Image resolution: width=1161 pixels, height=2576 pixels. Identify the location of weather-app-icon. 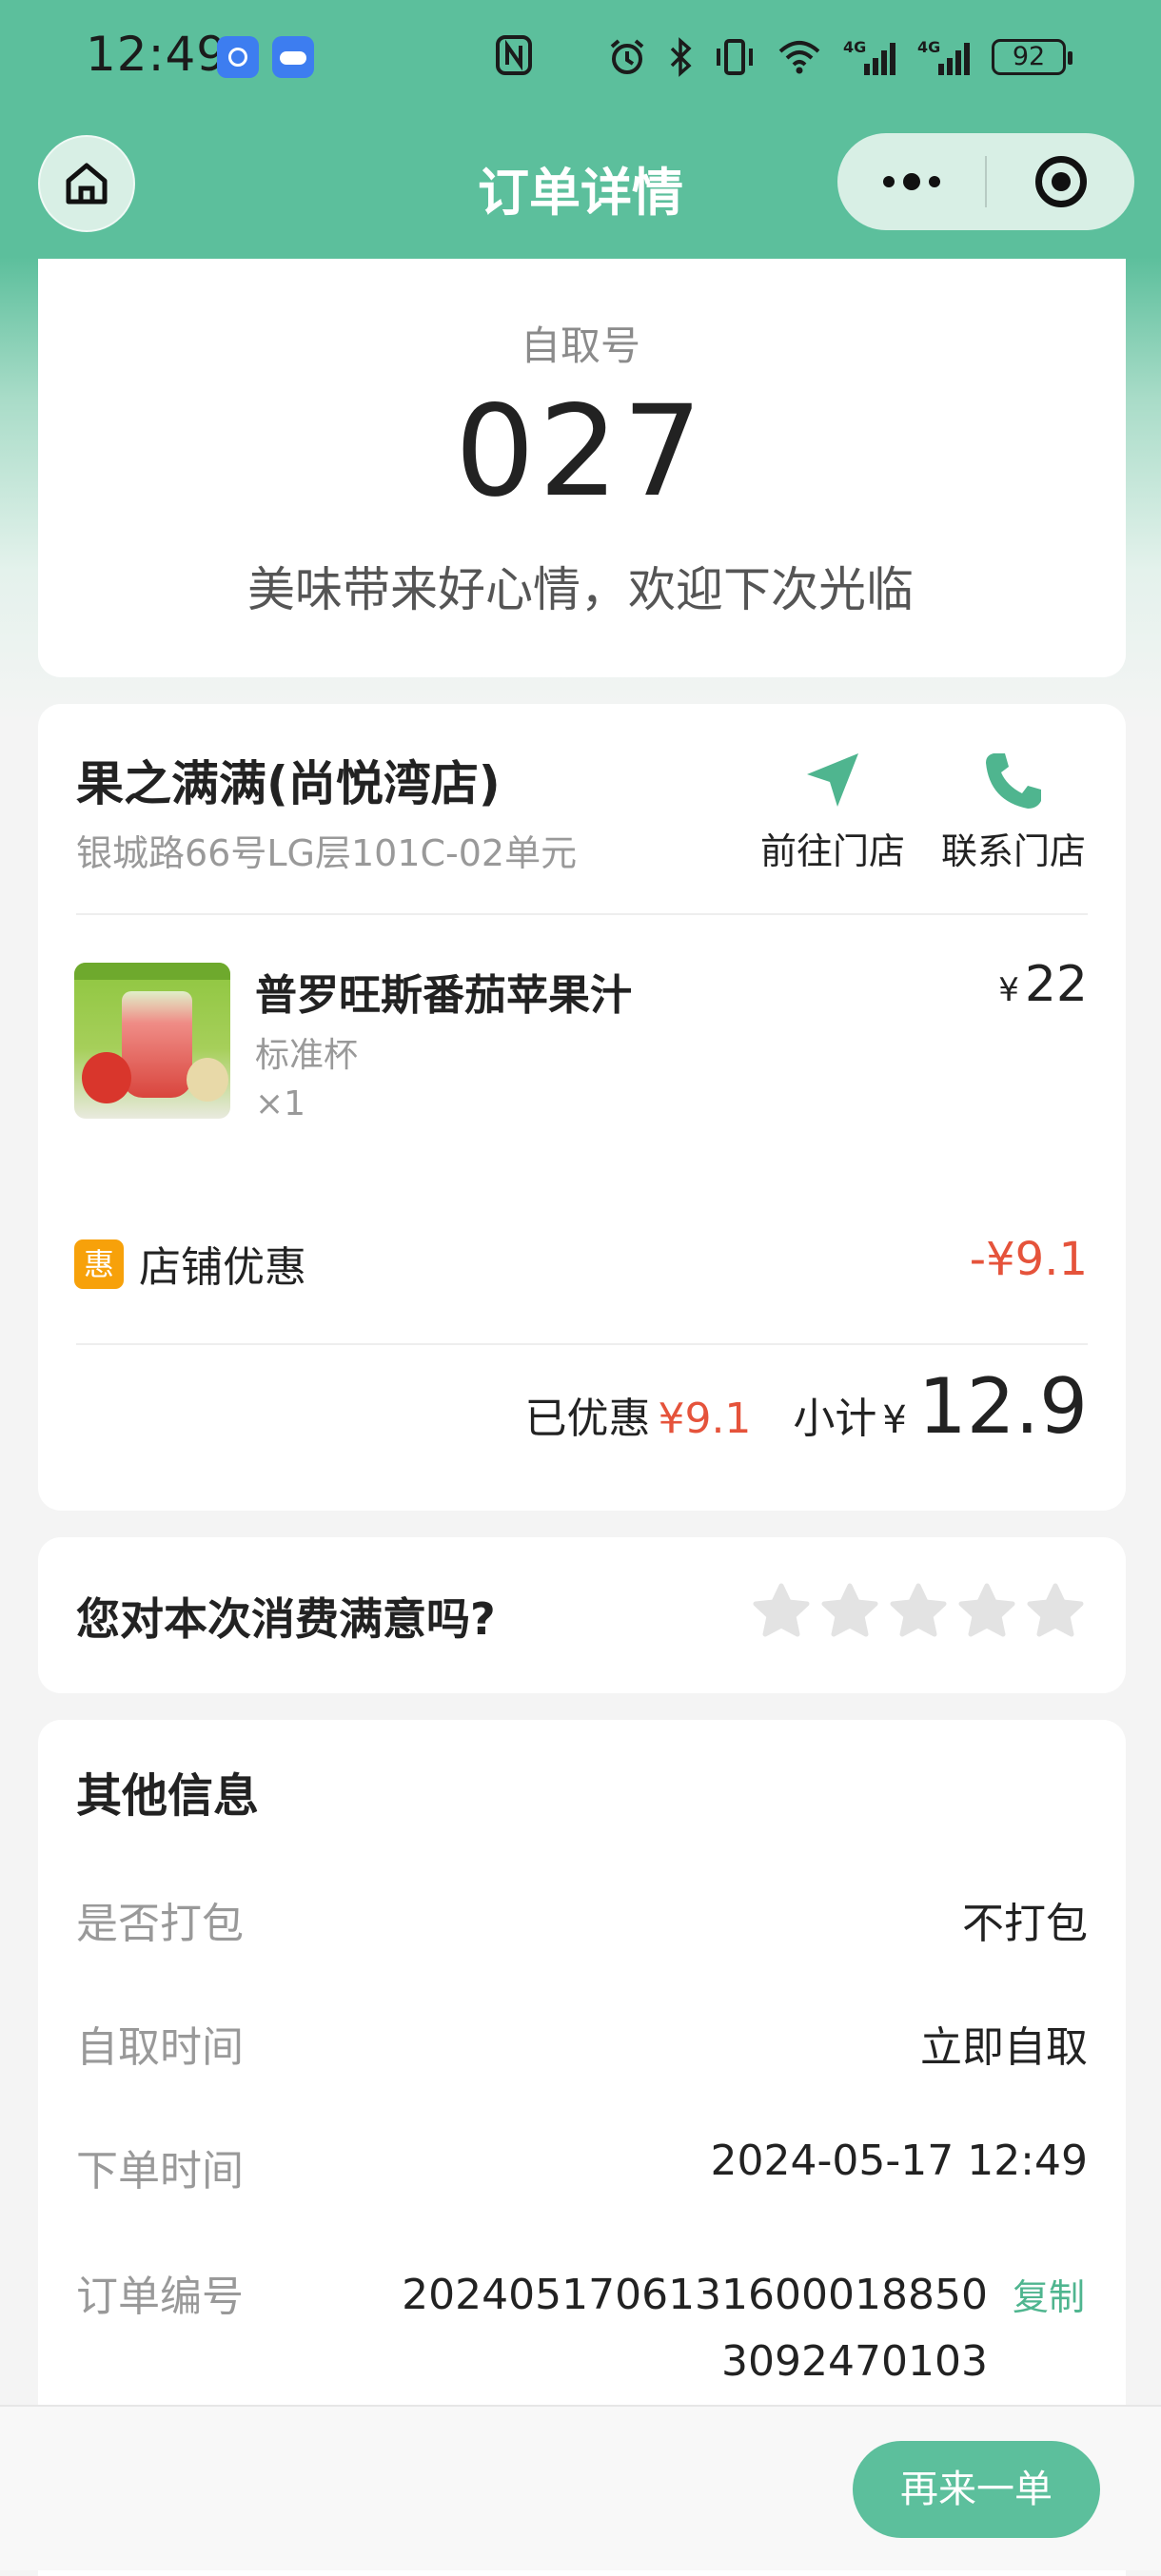
(293, 57).